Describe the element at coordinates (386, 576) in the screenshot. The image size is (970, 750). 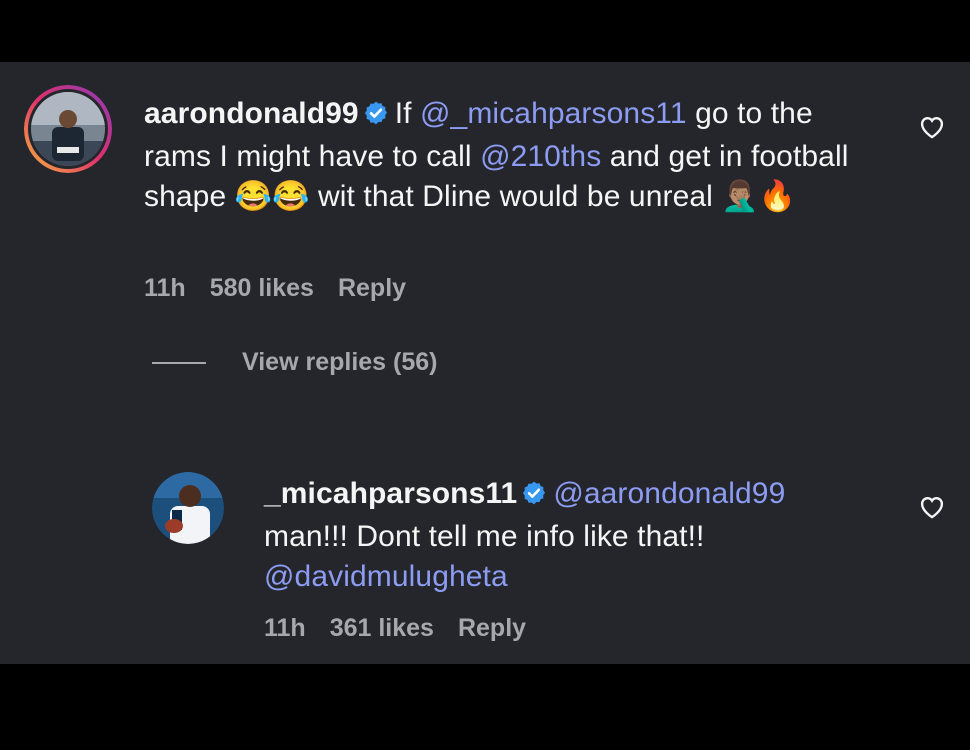
I see `mention-link: @davidmulugheta` at that location.